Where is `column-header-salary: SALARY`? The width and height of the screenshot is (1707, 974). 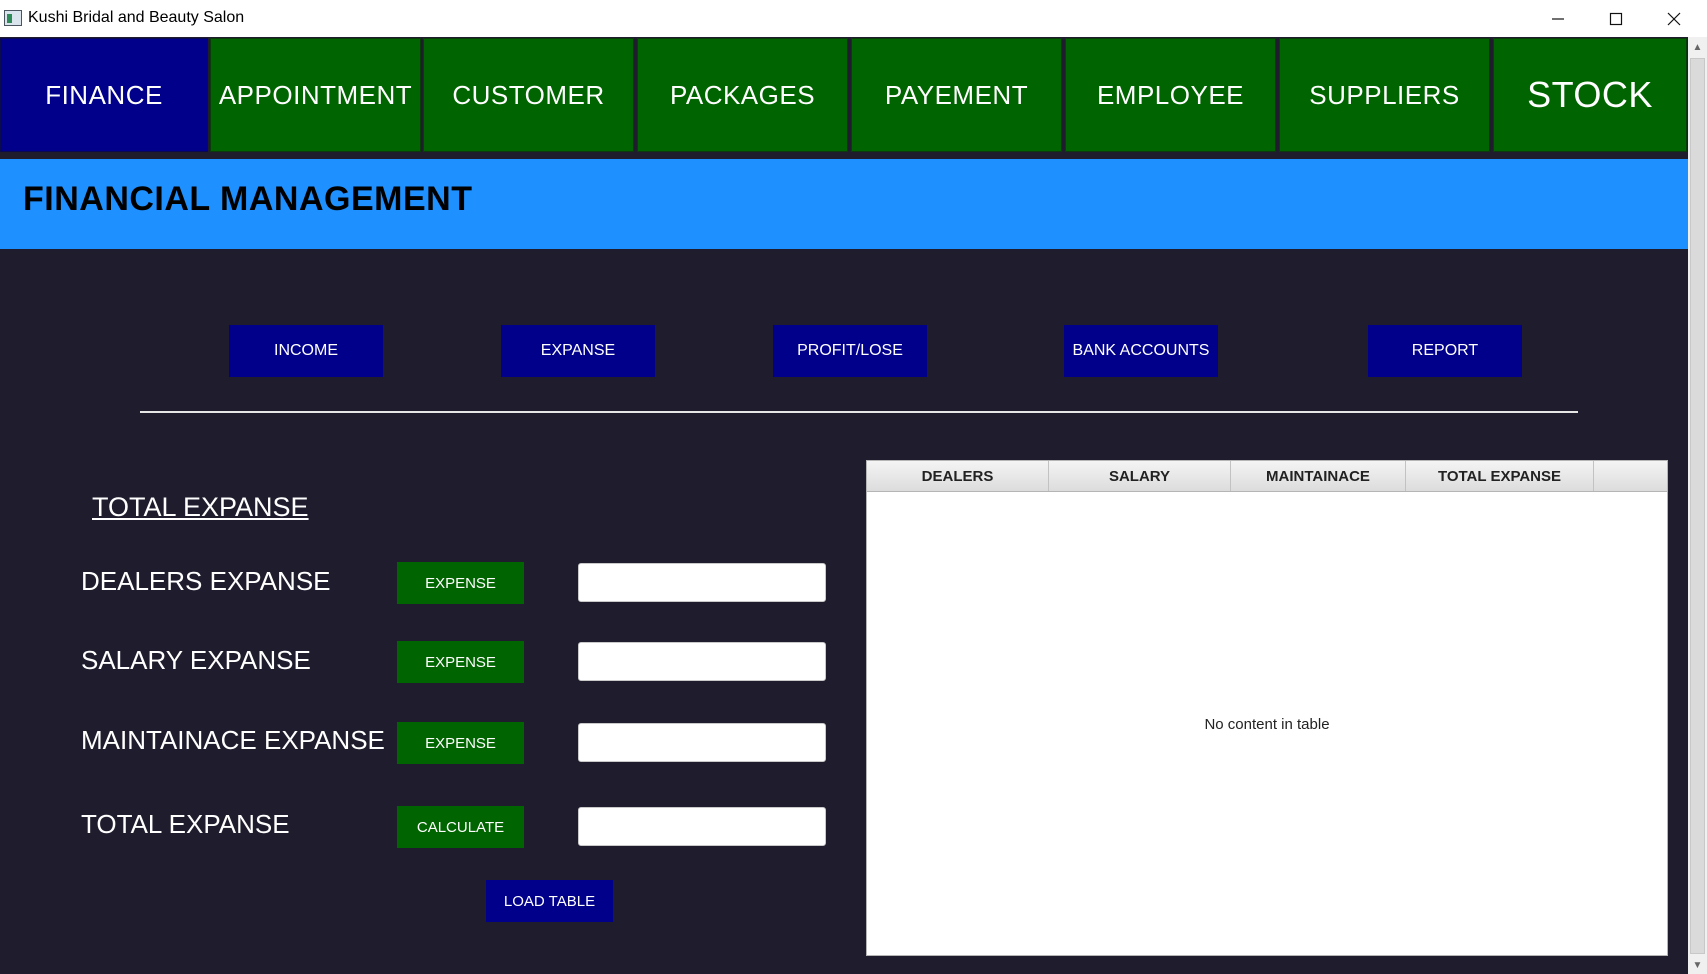 column-header-salary: SALARY is located at coordinates (1140, 476).